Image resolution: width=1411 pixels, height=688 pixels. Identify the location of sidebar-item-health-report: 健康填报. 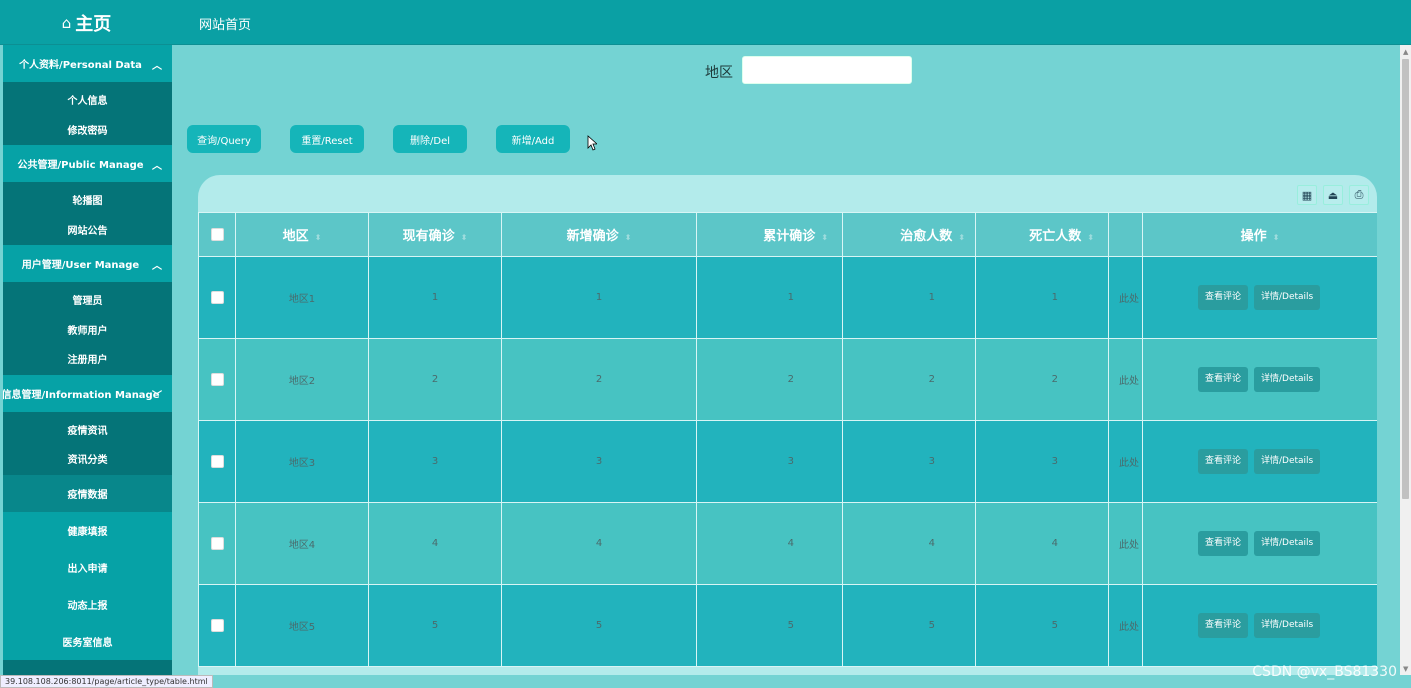
(87, 530).